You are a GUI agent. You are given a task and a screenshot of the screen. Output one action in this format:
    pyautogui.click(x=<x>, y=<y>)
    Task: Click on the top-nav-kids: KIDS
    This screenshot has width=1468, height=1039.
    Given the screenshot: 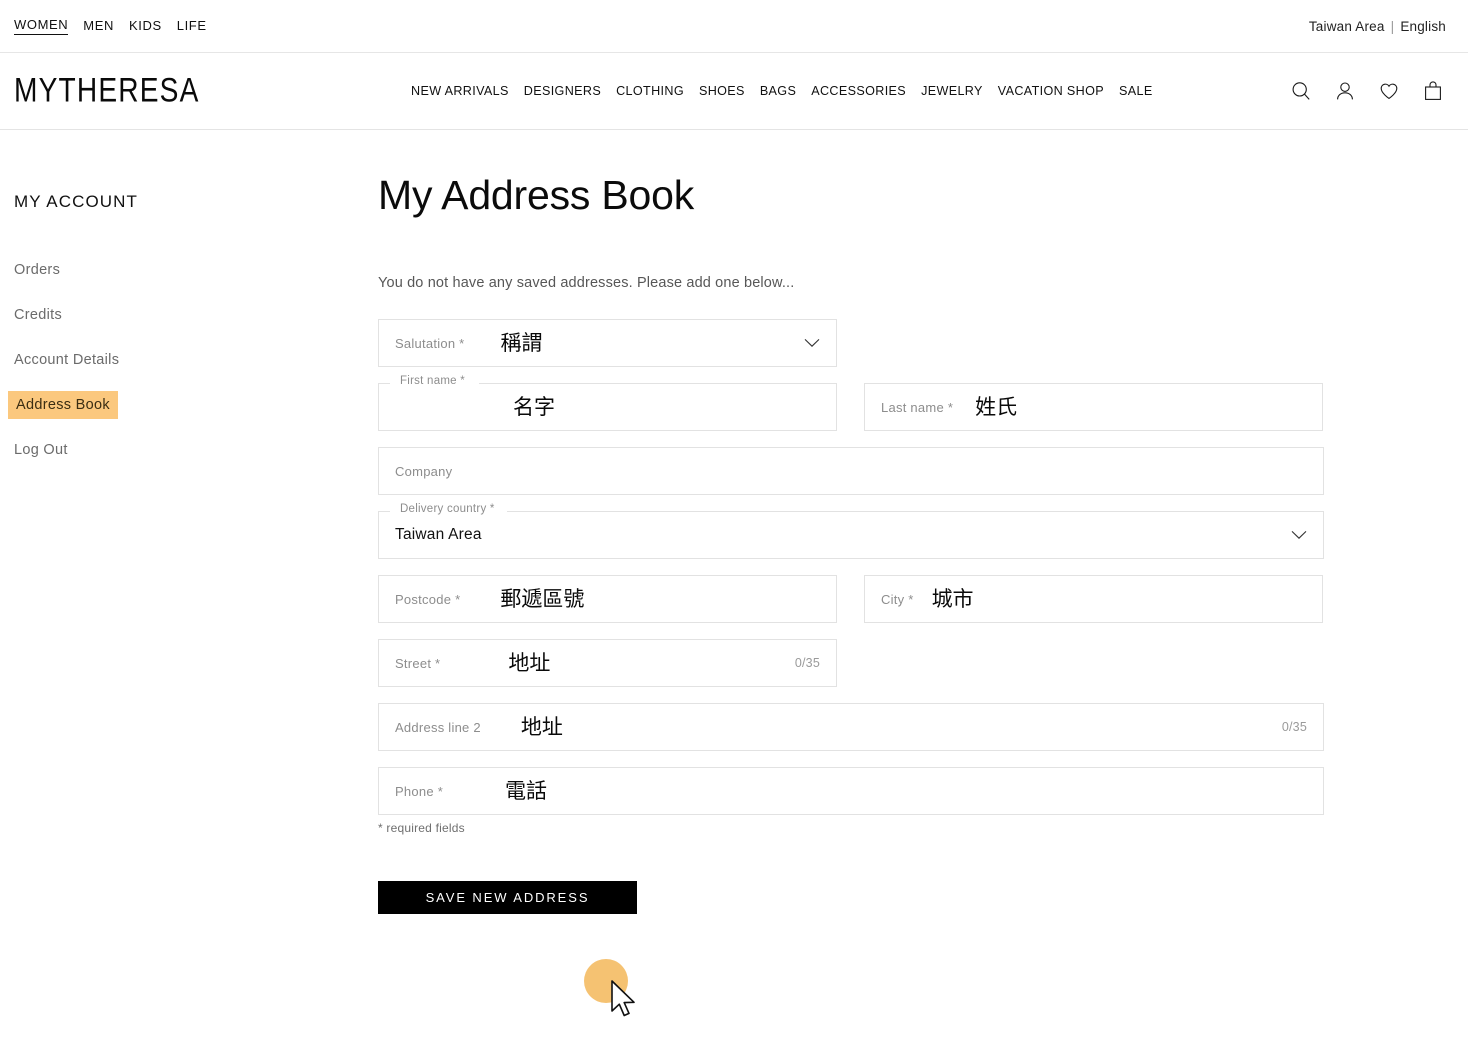 What is the action you would take?
    pyautogui.click(x=145, y=26)
    